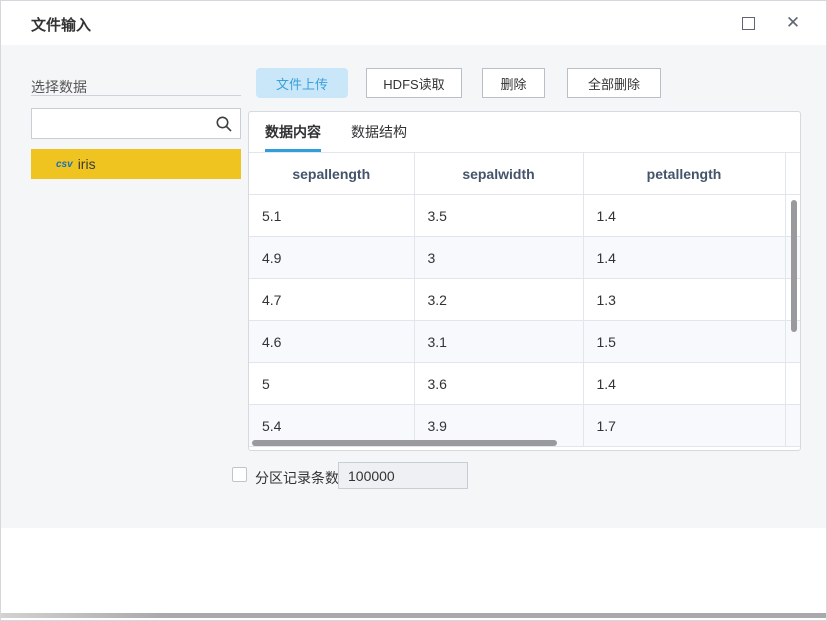  Describe the element at coordinates (332, 173) in the screenshot. I see `column-header: sepallength` at that location.